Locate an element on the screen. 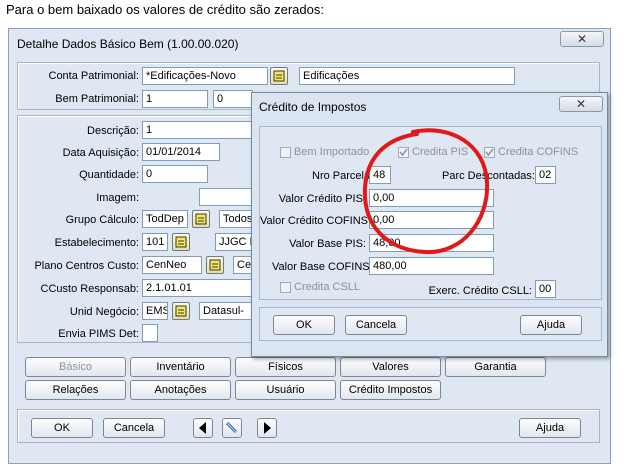 The width and height of the screenshot is (630, 472). next-button is located at coordinates (267, 428).